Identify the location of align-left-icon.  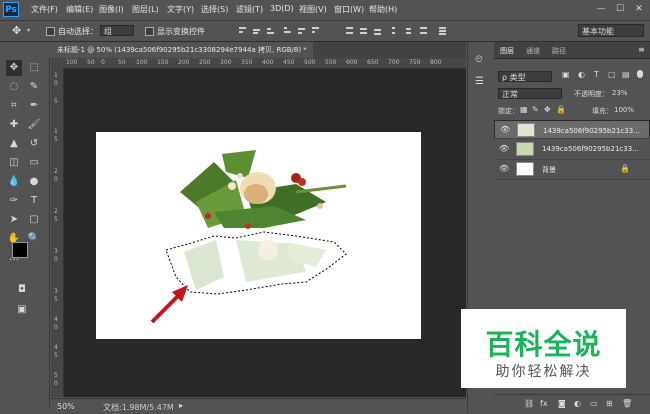
(287, 30).